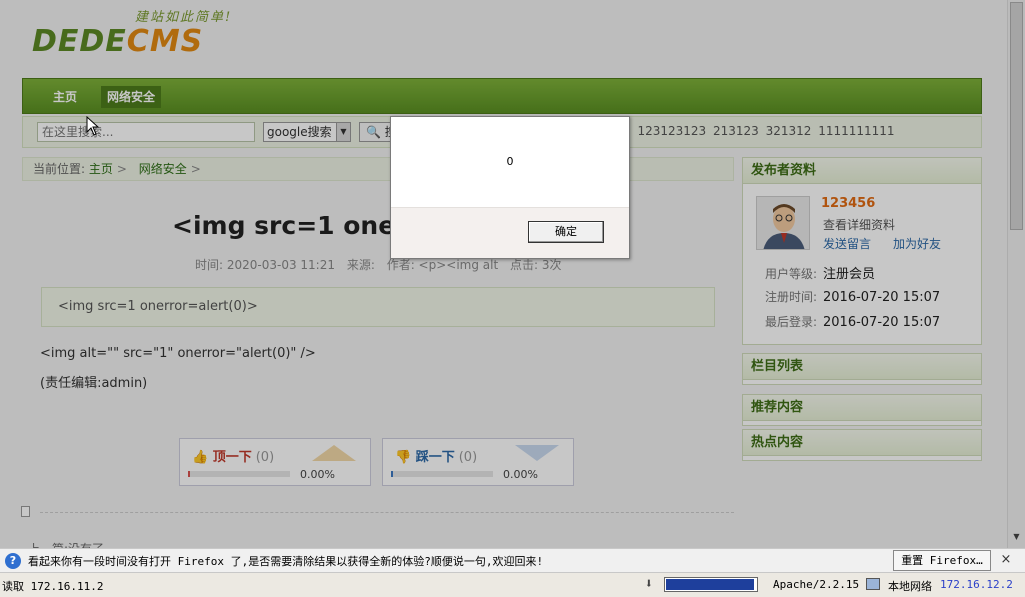 This screenshot has height=597, width=1025. I want to click on close-icon: ×, so click(1006, 560).